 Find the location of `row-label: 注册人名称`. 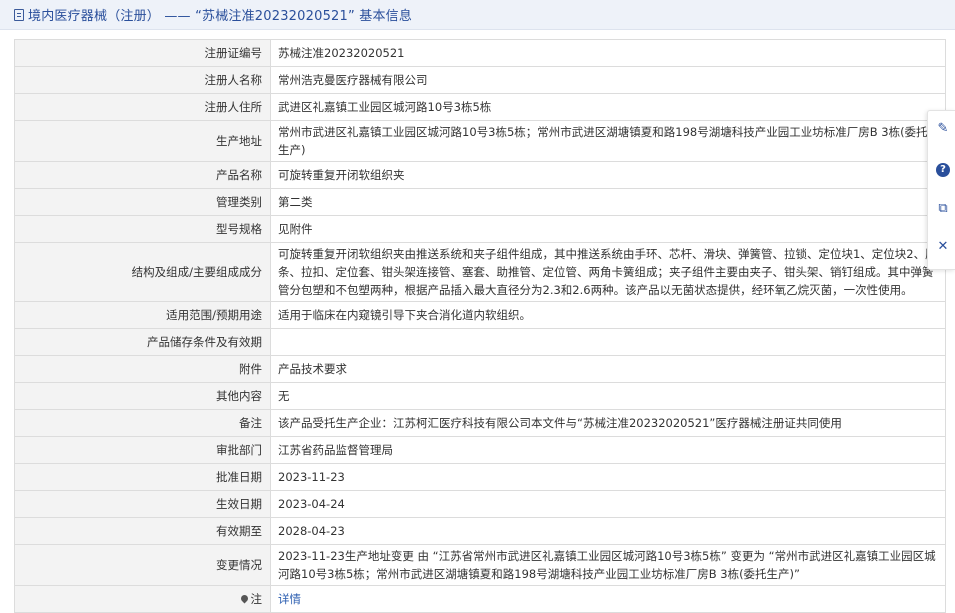

row-label: 注册人名称 is located at coordinates (142, 80).